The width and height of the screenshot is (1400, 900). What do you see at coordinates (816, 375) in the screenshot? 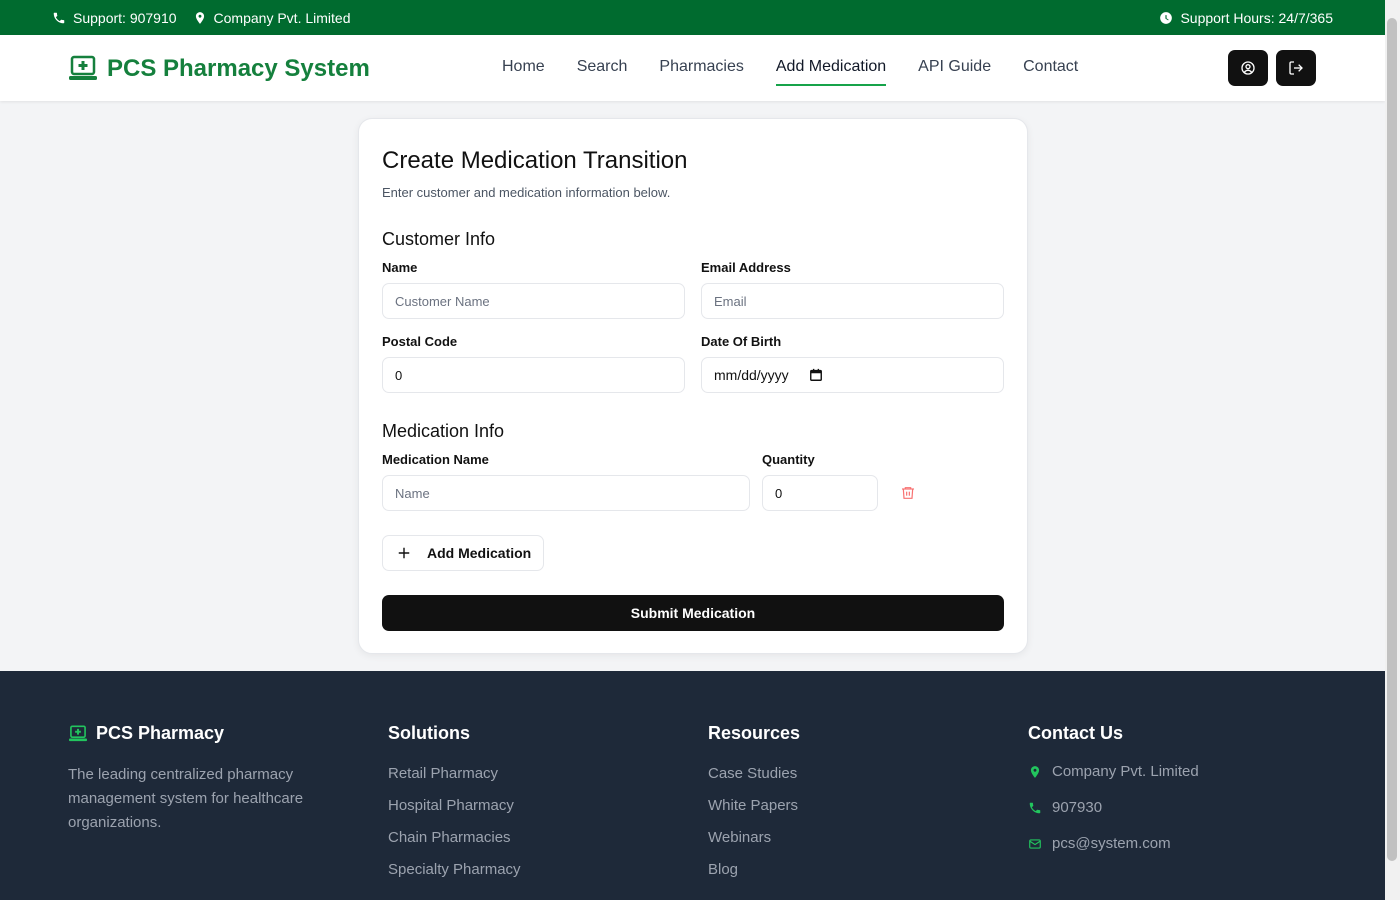
I see `calendar-icon` at bounding box center [816, 375].